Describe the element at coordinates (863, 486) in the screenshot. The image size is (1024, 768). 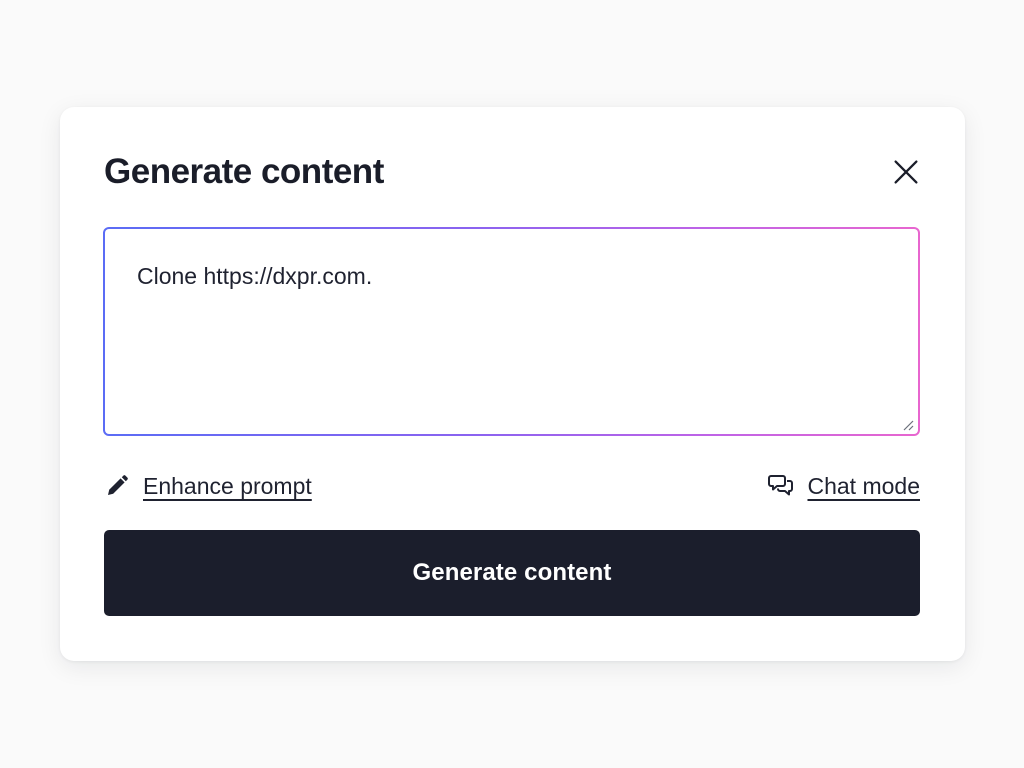
I see `chat-mode-label: Chat mode` at that location.